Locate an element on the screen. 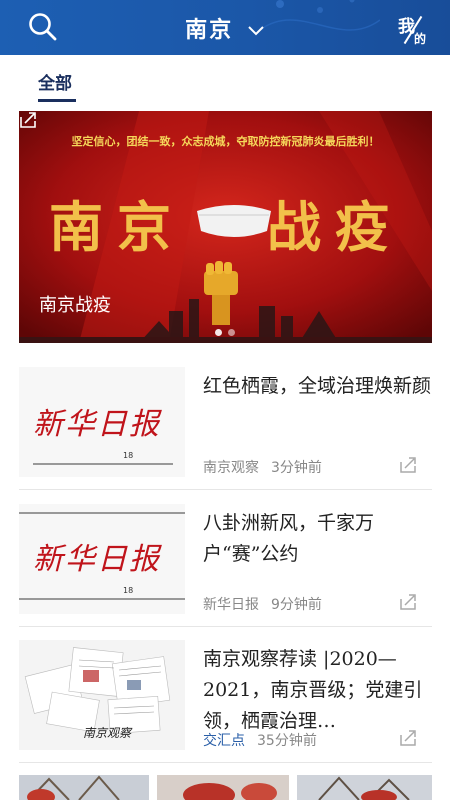  city-selector: 南京 is located at coordinates (225, 28).